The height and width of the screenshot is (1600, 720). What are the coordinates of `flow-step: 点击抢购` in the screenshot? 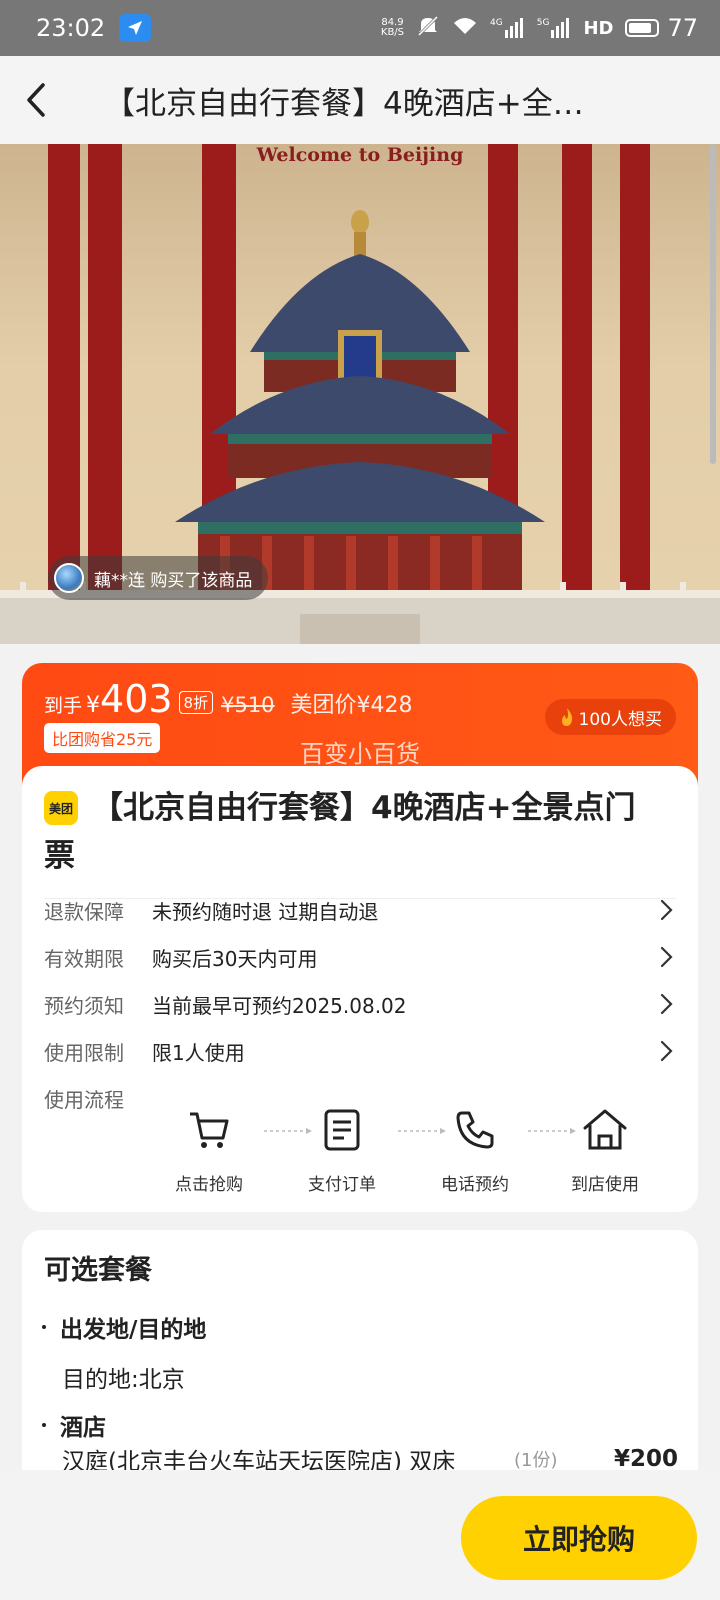 It's located at (209, 1150).